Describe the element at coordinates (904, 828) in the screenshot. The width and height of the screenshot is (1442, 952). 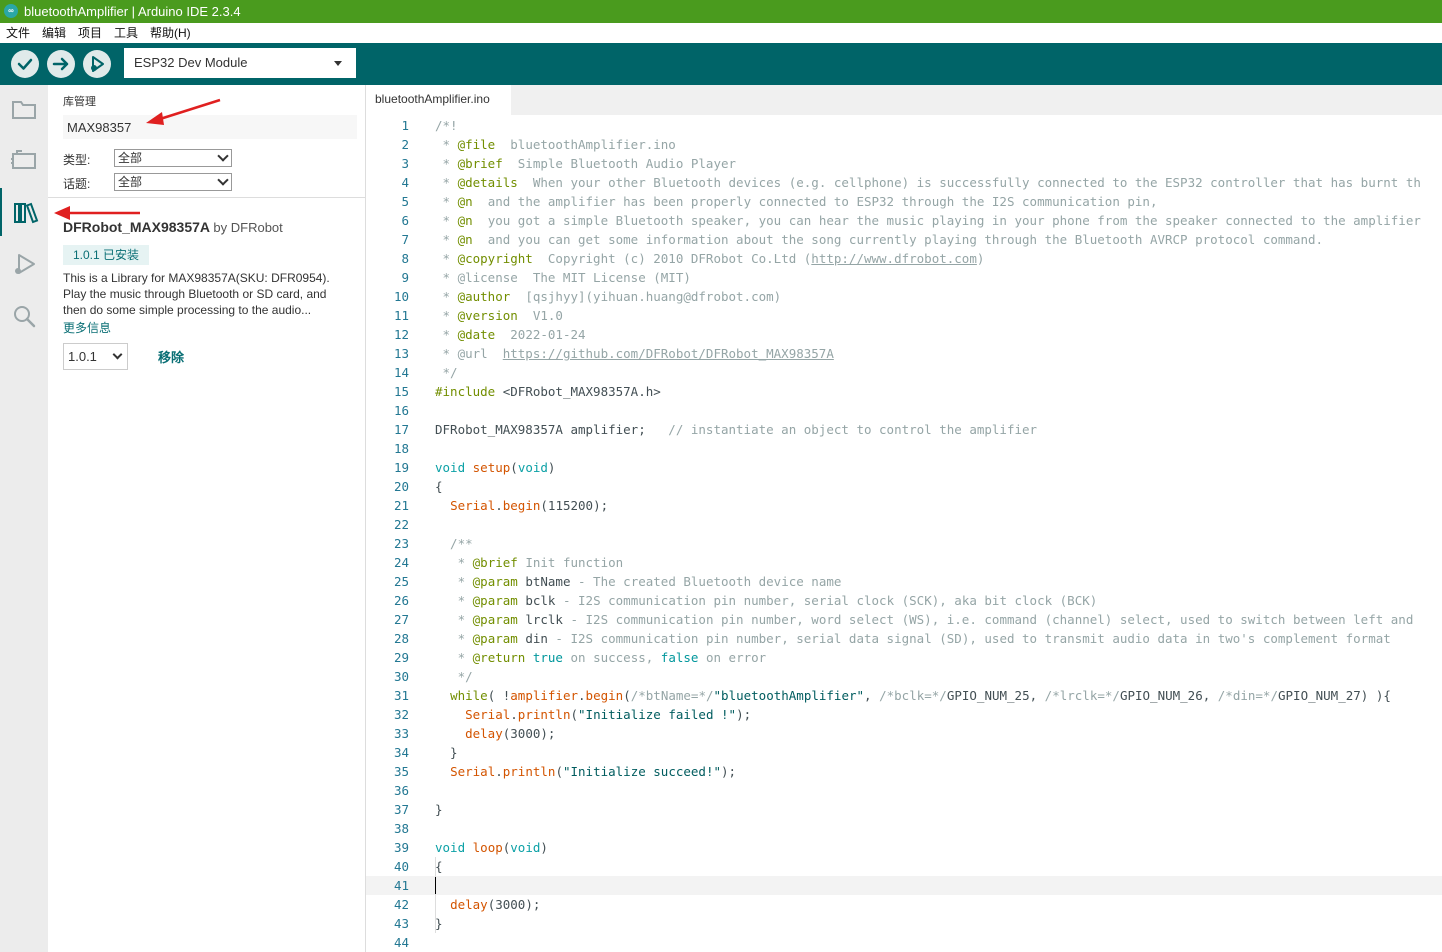
I see `code-line: 38` at that location.